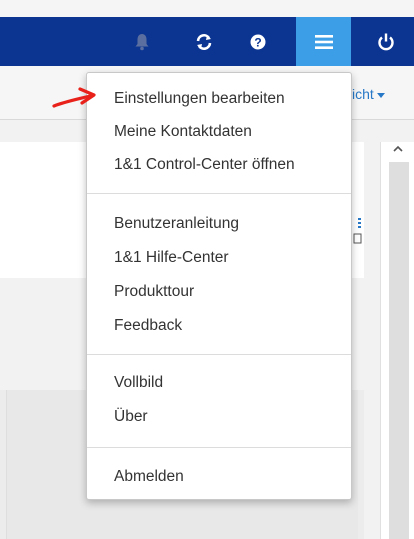 The height and width of the screenshot is (539, 414). What do you see at coordinates (380, 95) in the screenshot?
I see `caret-down-icon` at bounding box center [380, 95].